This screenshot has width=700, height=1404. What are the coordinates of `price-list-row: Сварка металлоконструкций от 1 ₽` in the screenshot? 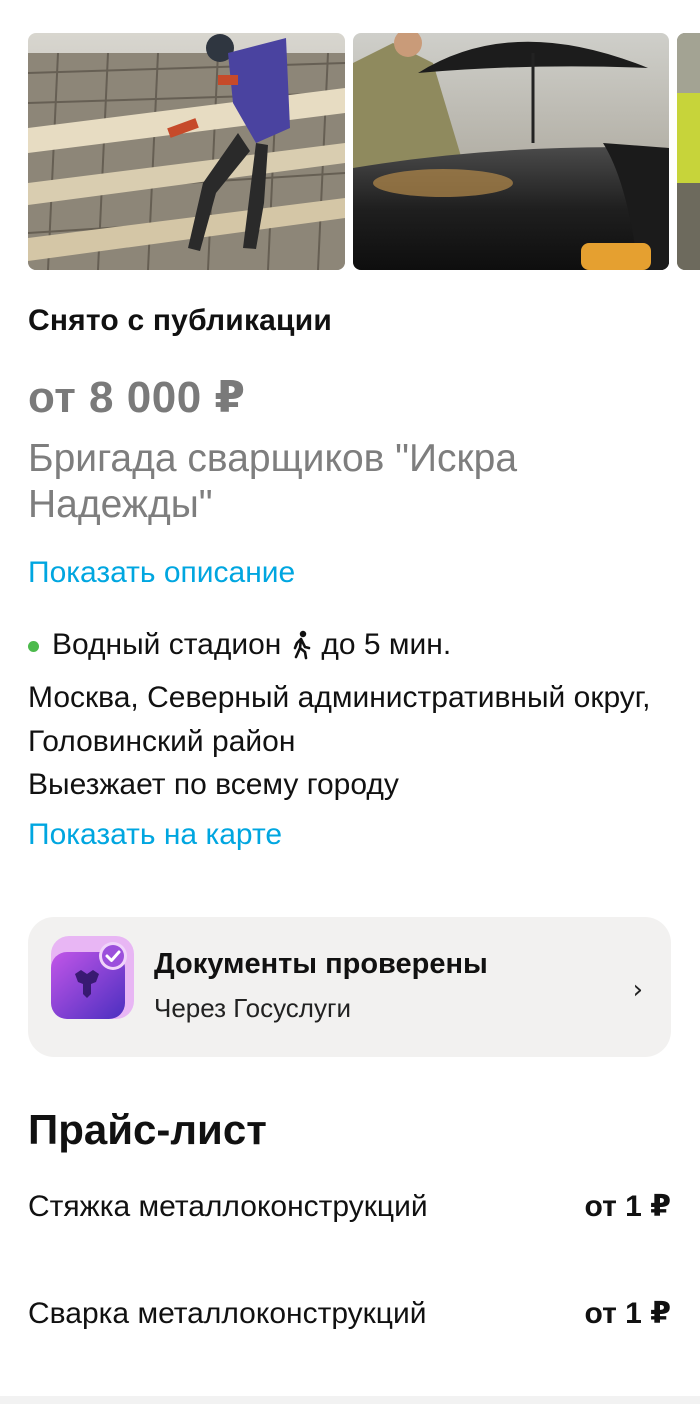 It's located at (349, 1314).